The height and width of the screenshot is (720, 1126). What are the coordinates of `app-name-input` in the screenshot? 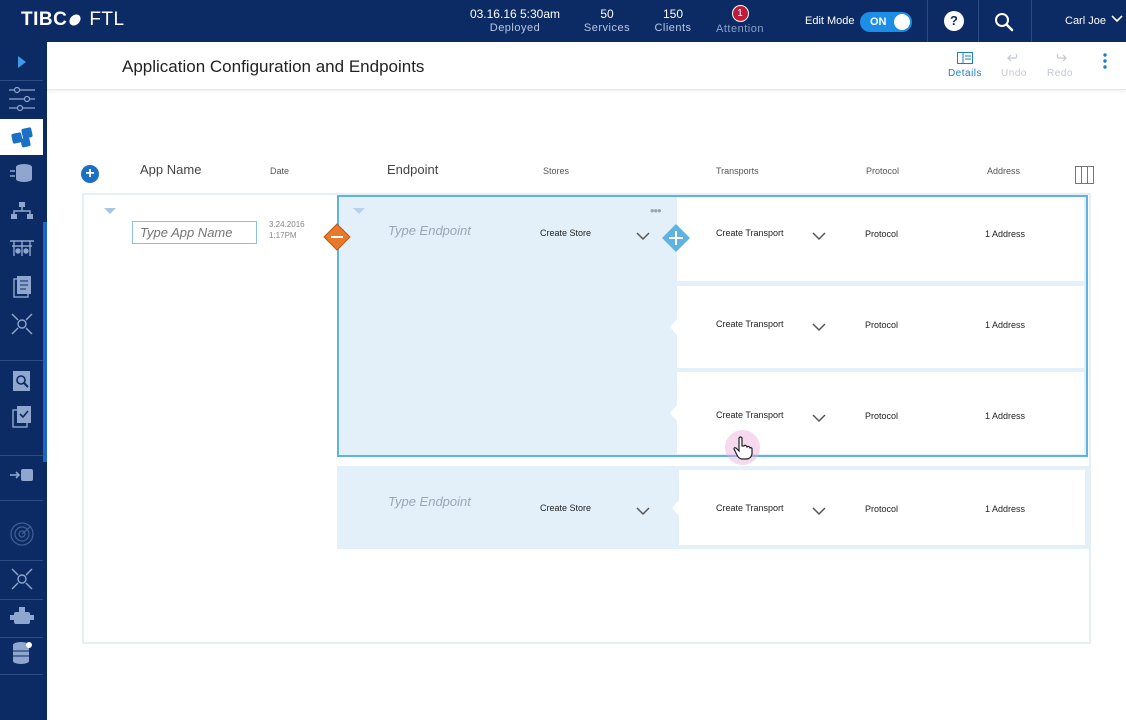 It's located at (194, 232).